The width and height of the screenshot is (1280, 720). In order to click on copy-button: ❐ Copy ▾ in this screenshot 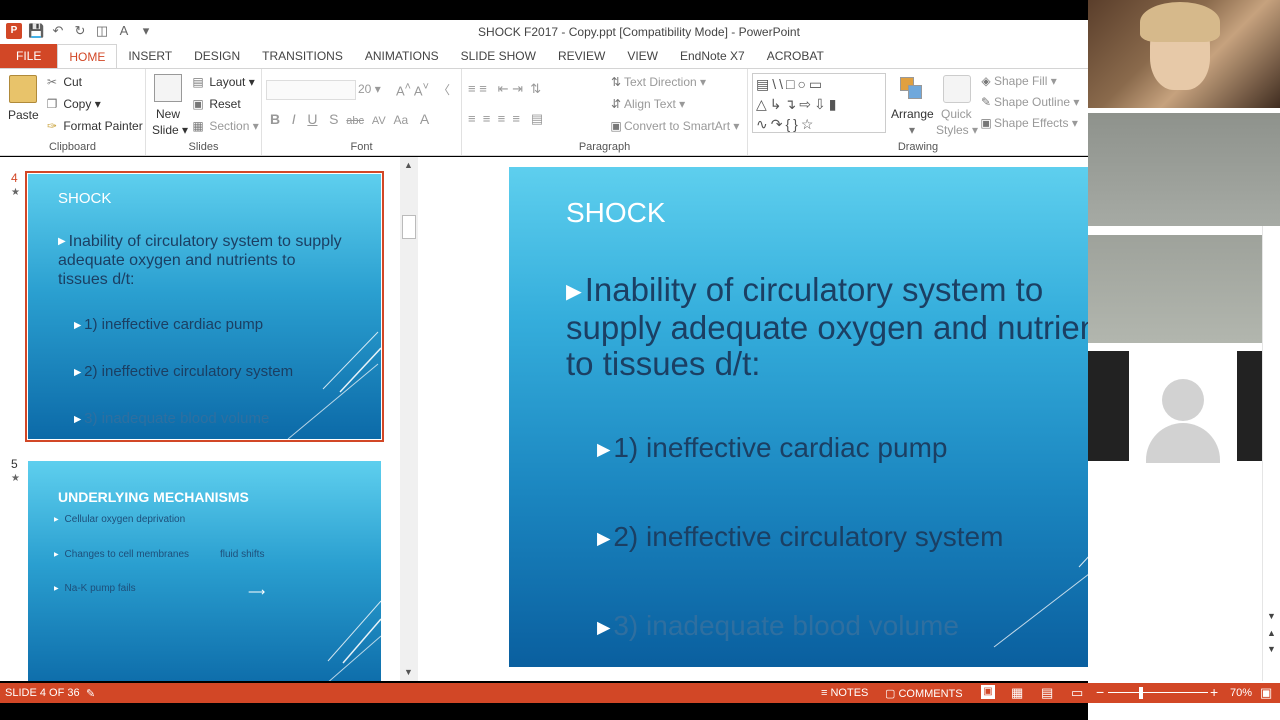, I will do `click(72, 104)`.